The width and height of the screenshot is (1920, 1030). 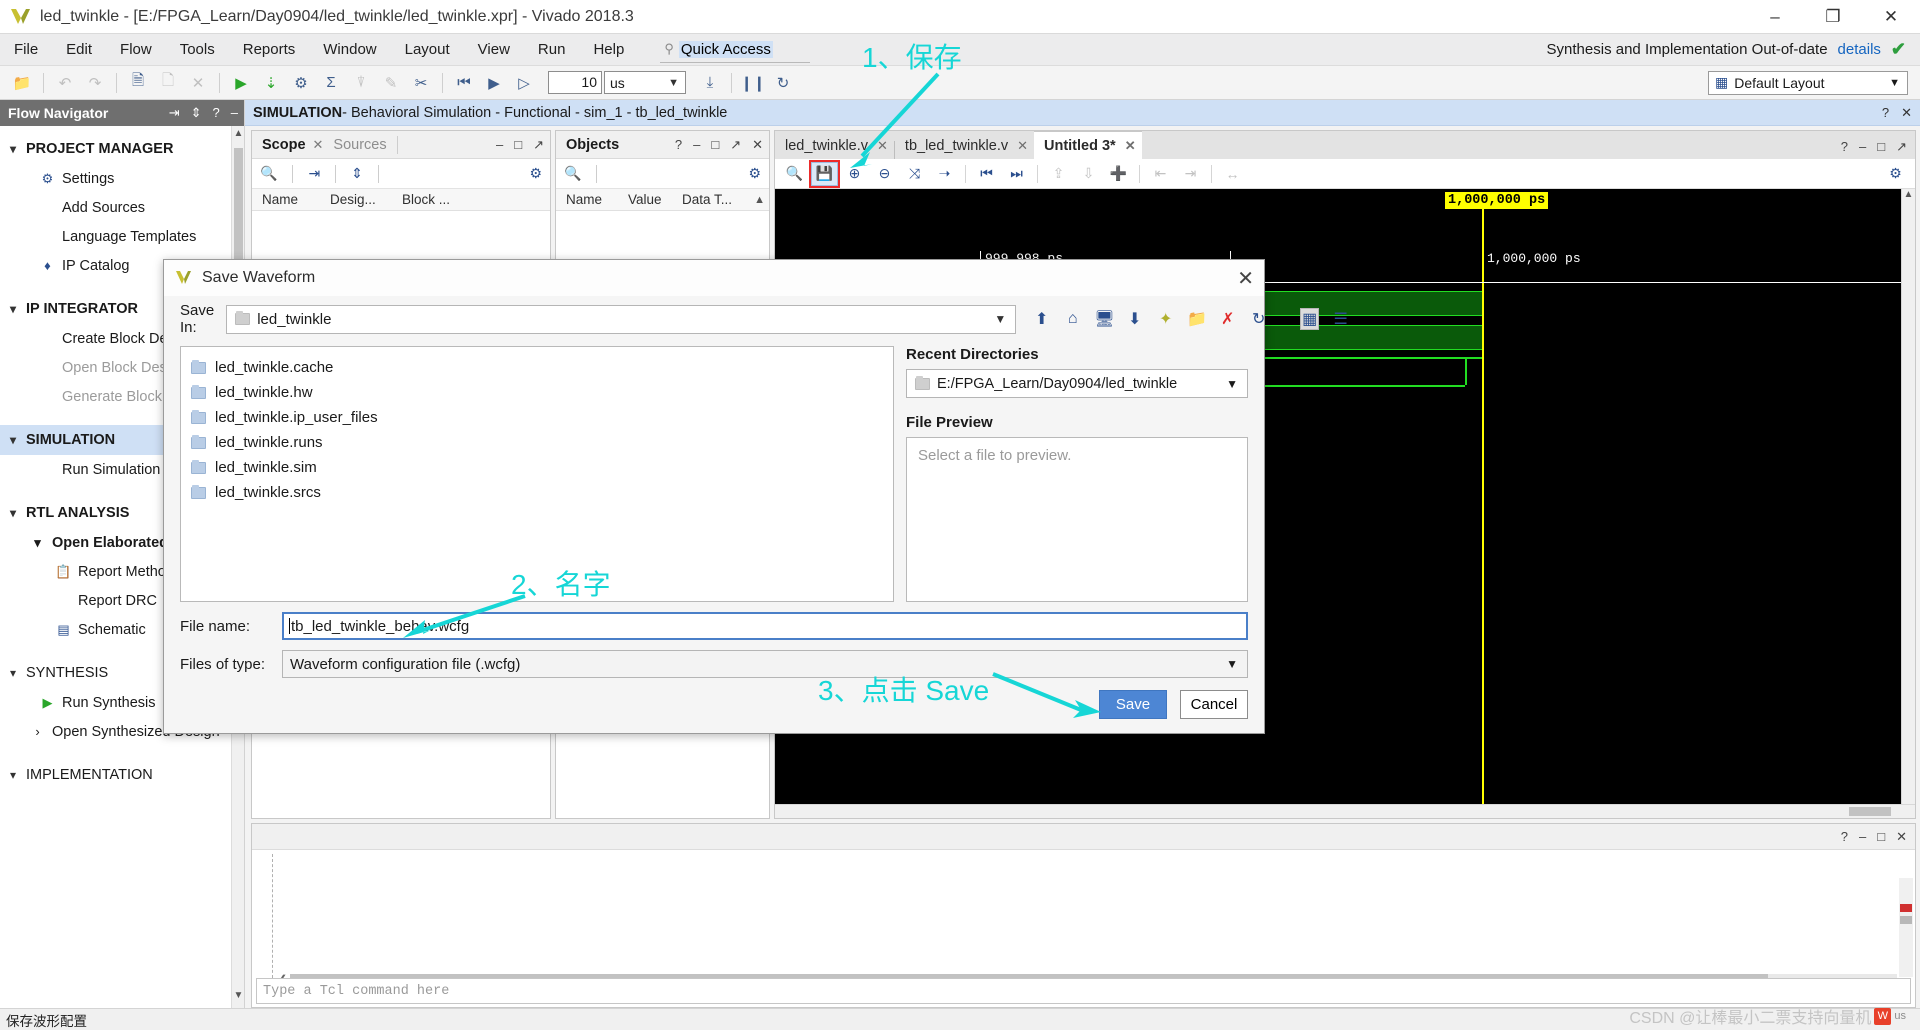 What do you see at coordinates (608, 50) in the screenshot?
I see `menu-help: Help` at bounding box center [608, 50].